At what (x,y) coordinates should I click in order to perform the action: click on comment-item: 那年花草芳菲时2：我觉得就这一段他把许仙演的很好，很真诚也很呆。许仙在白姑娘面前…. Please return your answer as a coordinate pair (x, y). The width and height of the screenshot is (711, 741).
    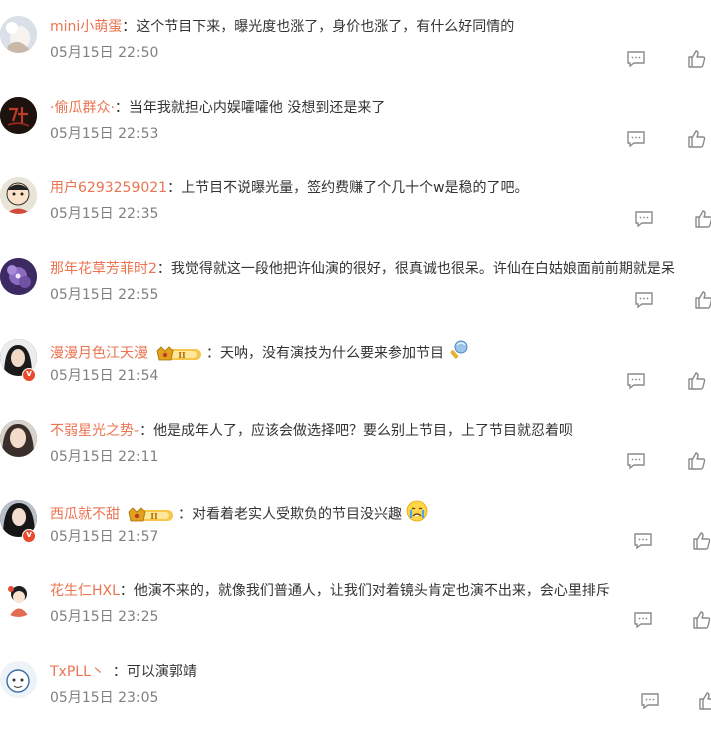
    Looking at the image, I should click on (355, 298).